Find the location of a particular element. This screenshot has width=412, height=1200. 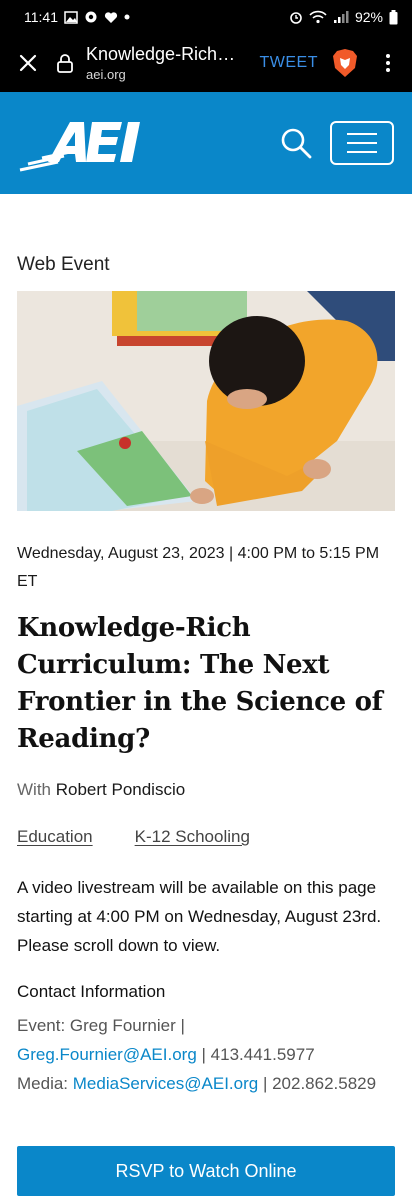

browser-menu-button is located at coordinates (388, 63).